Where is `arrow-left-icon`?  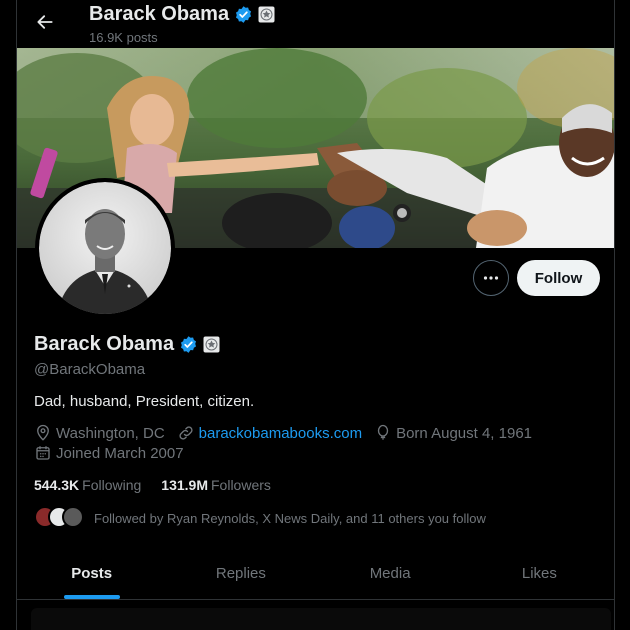
arrow-left-icon is located at coordinates (45, 22).